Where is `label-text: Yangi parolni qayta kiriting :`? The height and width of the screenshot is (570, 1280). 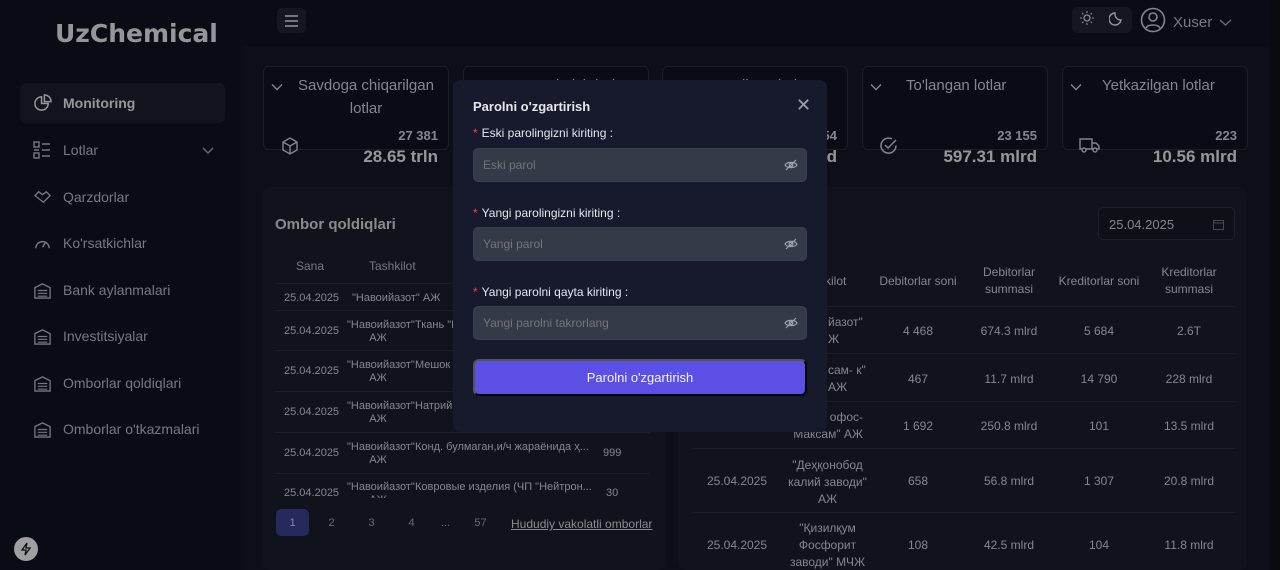
label-text: Yangi parolni qayta kiriting : is located at coordinates (555, 292).